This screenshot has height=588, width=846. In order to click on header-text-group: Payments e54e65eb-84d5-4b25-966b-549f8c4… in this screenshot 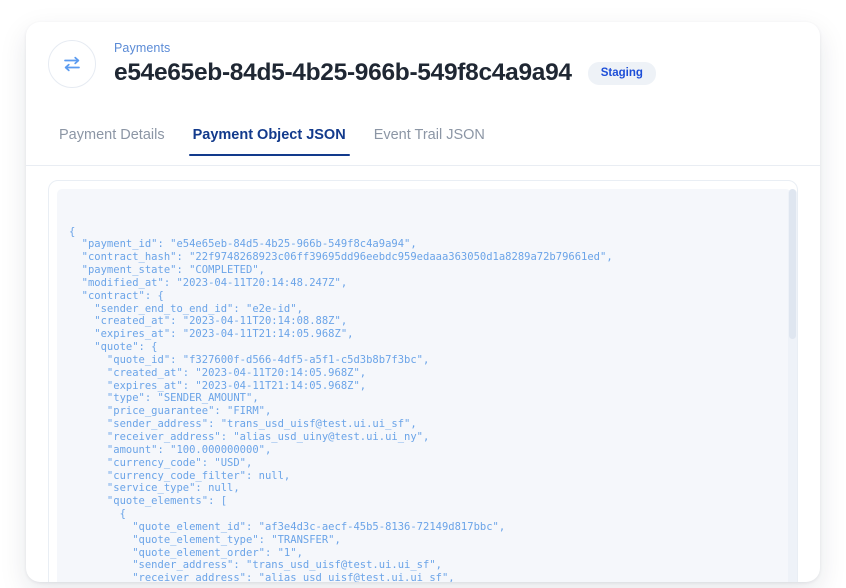, I will do `click(385, 64)`.